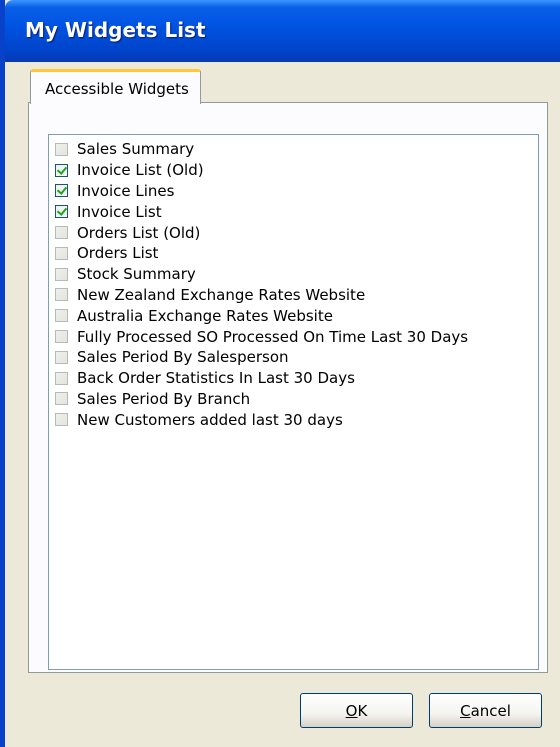  Describe the element at coordinates (118, 253) in the screenshot. I see `widget-label: Orders List` at that location.